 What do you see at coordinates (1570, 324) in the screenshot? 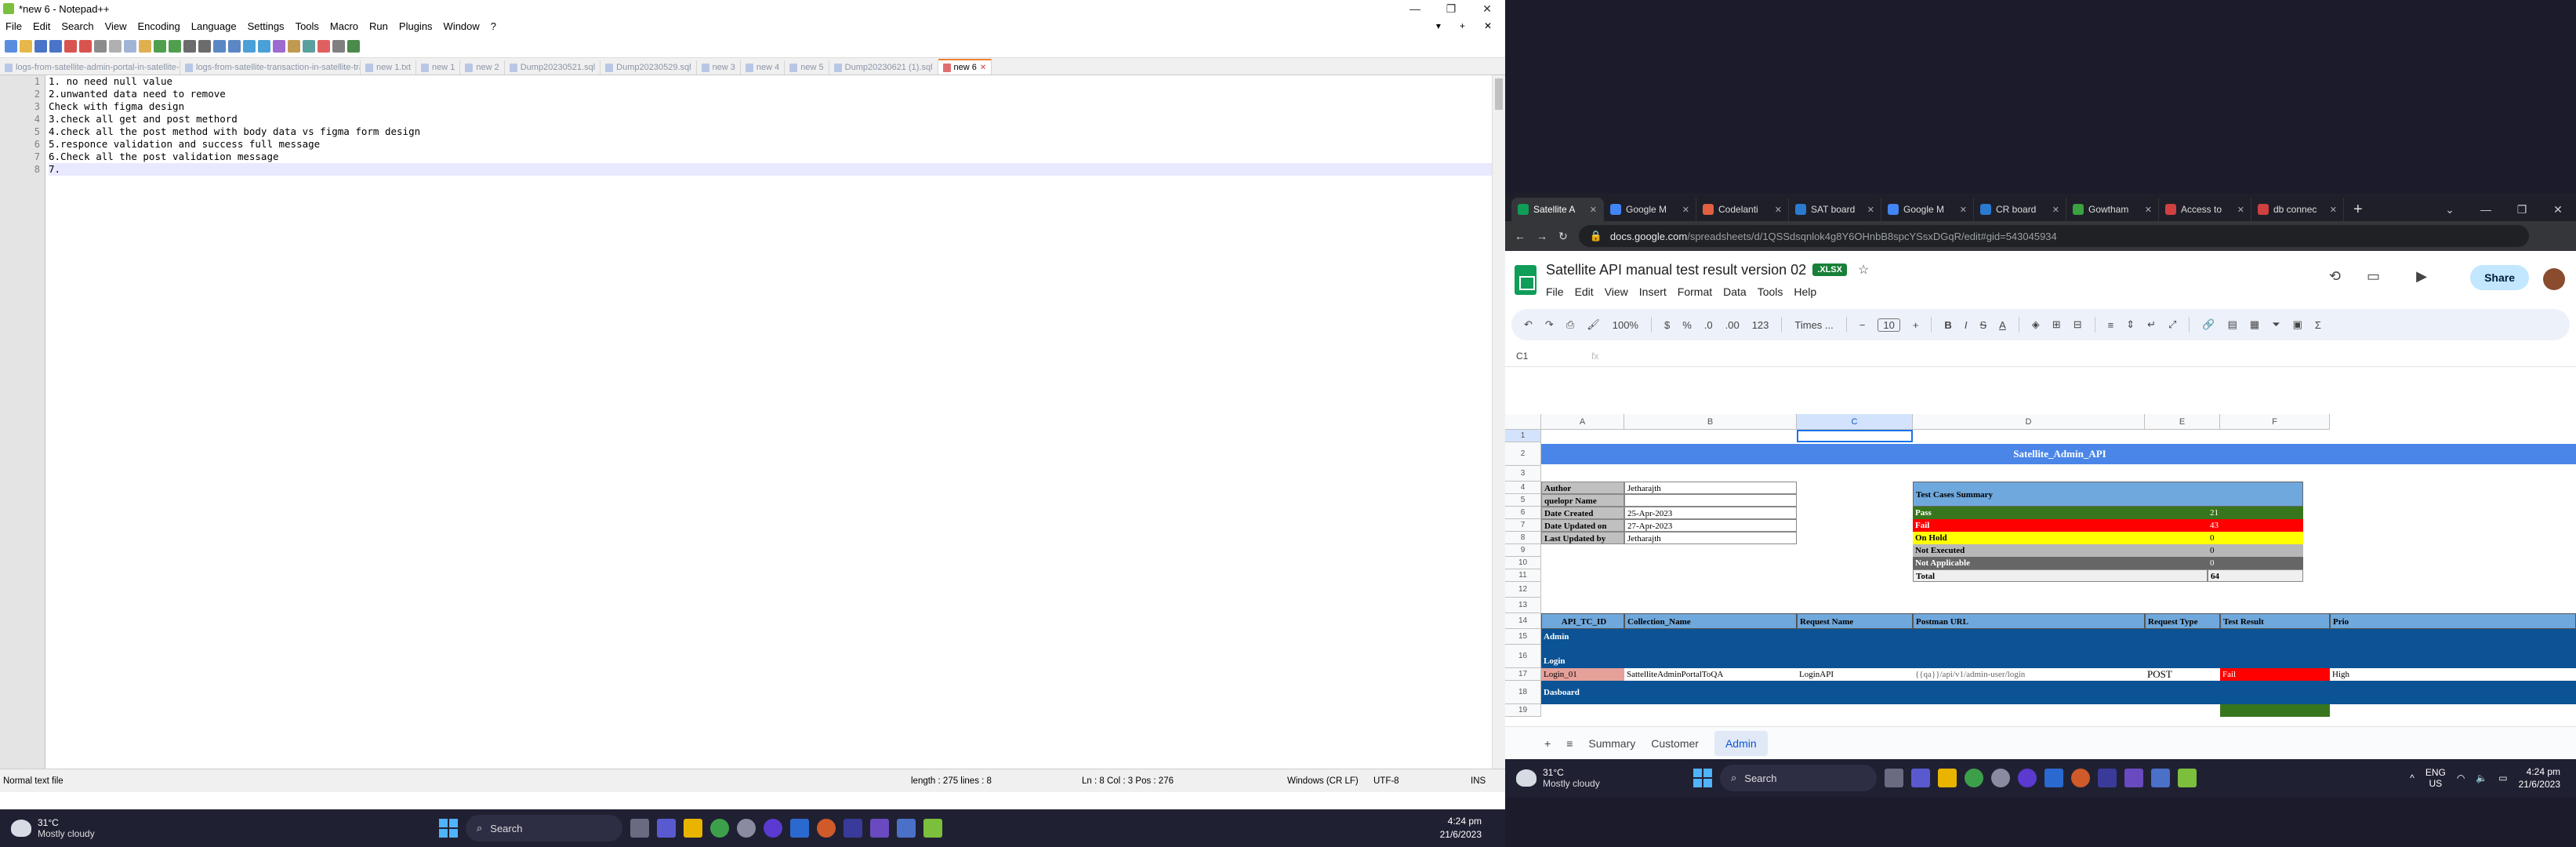
I see `print-icon: ⎙` at bounding box center [1570, 324].